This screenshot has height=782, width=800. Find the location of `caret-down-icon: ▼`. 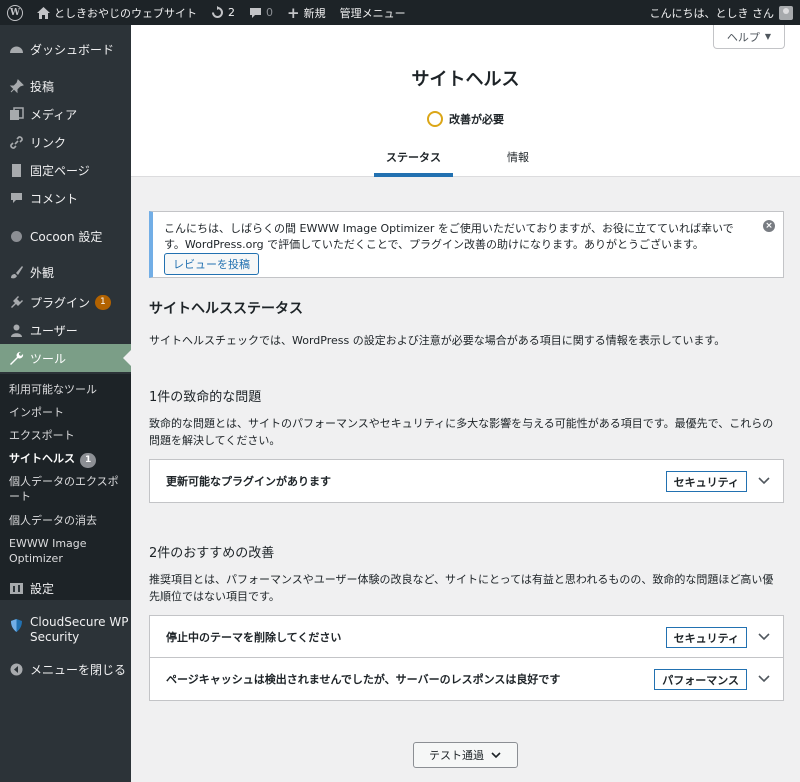

caret-down-icon: ▼ is located at coordinates (768, 36).